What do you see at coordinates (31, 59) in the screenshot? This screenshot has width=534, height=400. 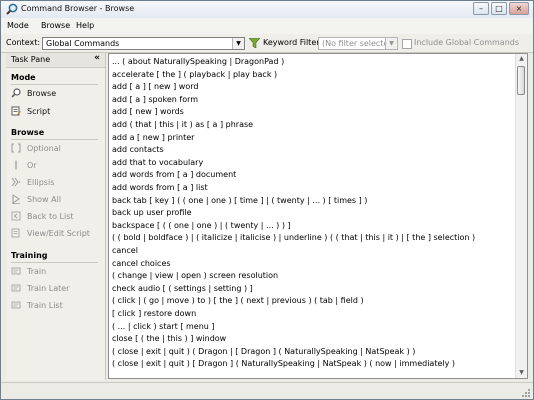 I see `task-pane-title: Task Pane` at bounding box center [31, 59].